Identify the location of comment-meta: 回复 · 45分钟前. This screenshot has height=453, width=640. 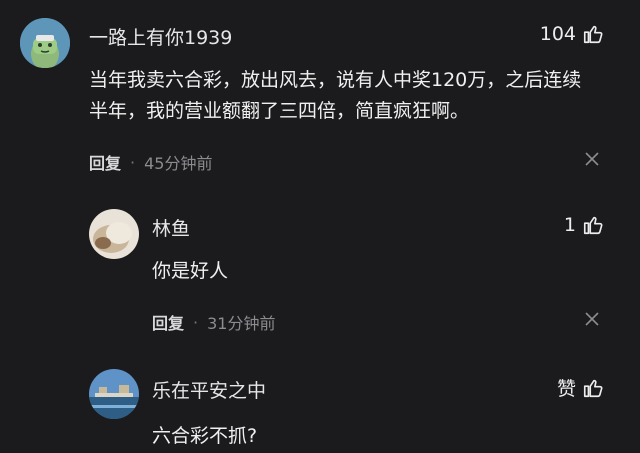
(150, 162).